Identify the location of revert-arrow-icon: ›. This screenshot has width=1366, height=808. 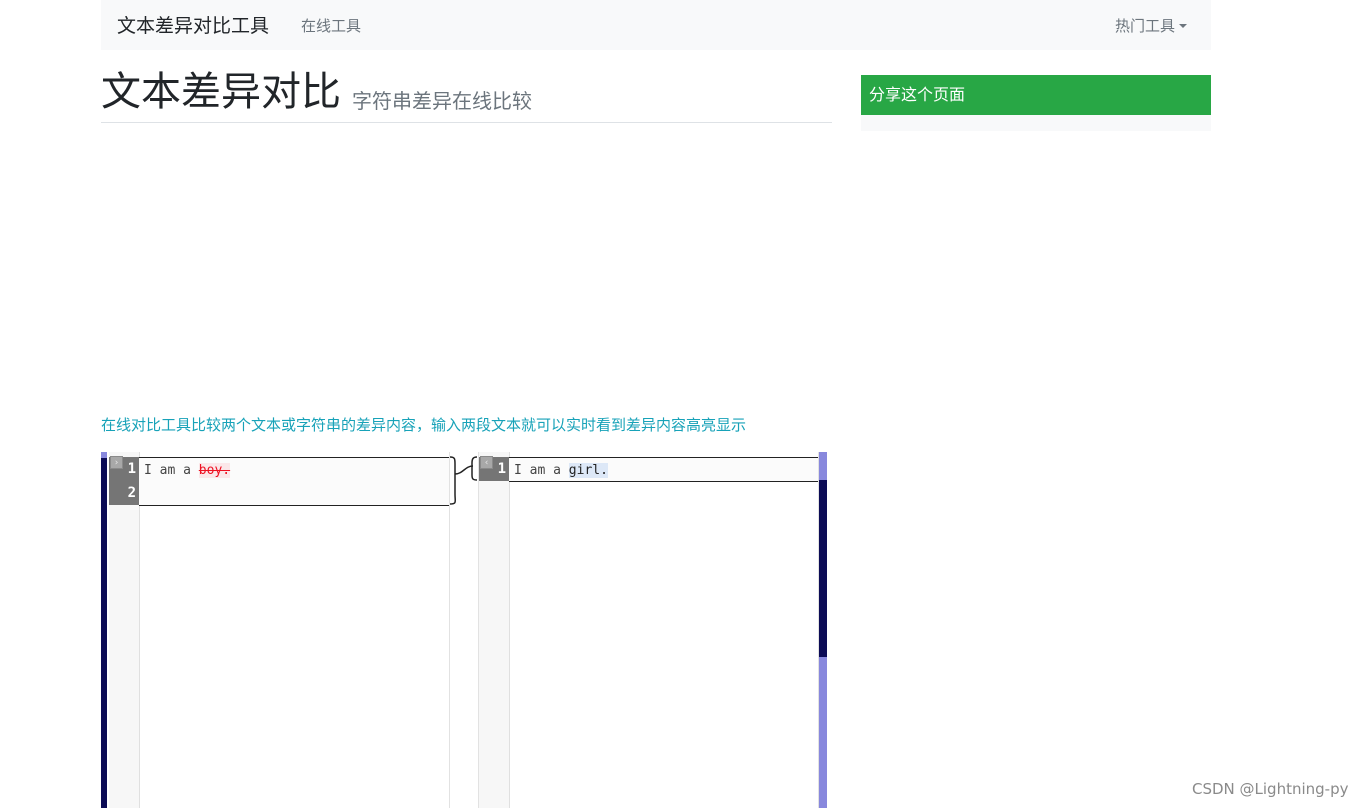
(116, 462).